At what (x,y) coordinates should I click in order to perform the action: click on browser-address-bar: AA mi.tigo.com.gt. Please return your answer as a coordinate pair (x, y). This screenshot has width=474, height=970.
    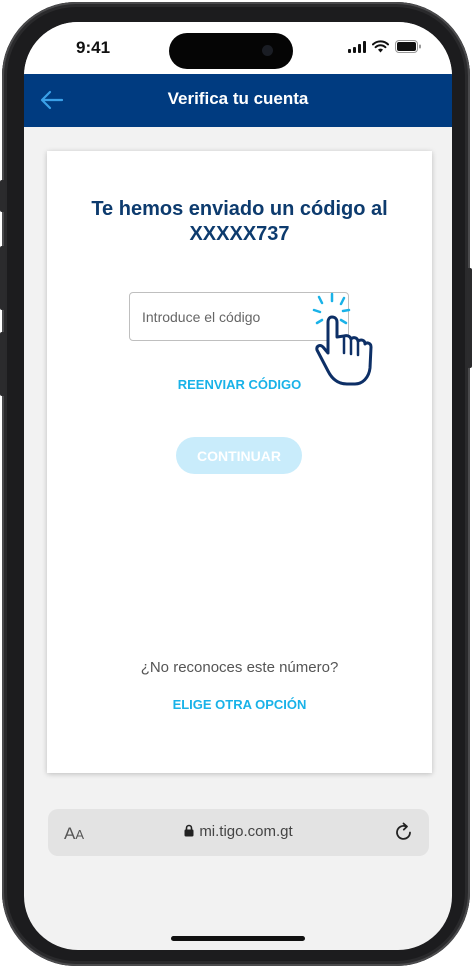
    Looking at the image, I should click on (238, 832).